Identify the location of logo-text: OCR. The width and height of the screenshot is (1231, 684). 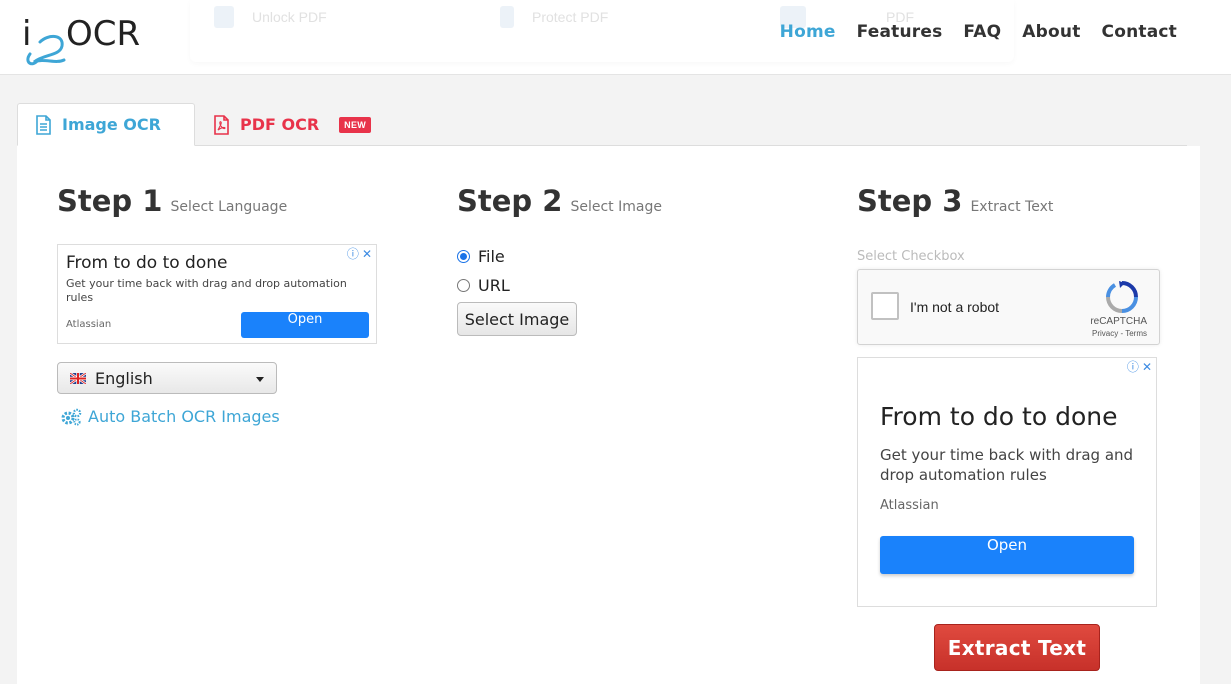
(103, 34).